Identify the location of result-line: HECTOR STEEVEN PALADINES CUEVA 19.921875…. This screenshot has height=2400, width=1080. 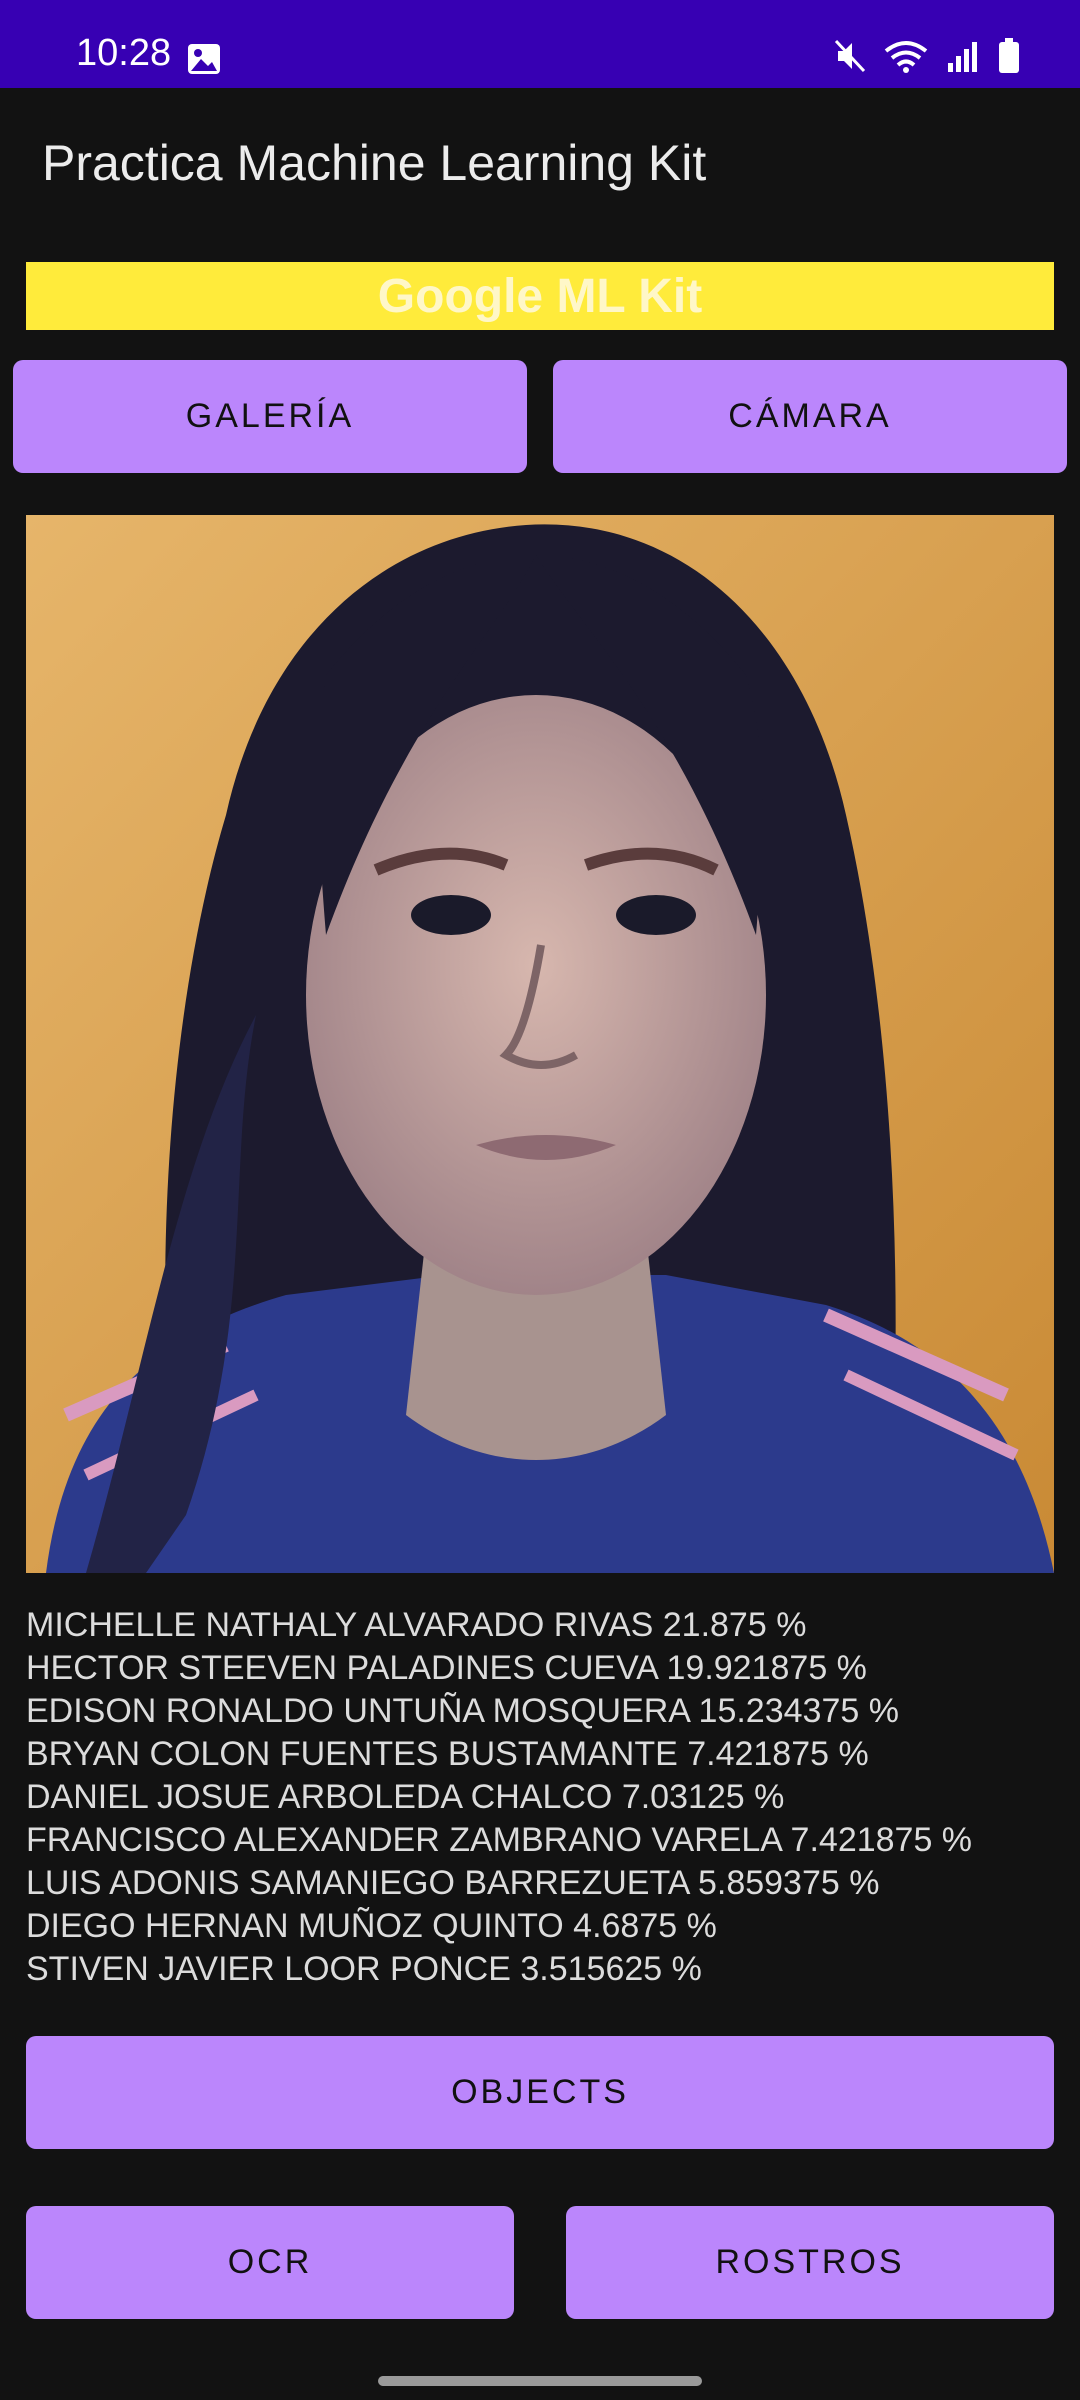
(446, 1668).